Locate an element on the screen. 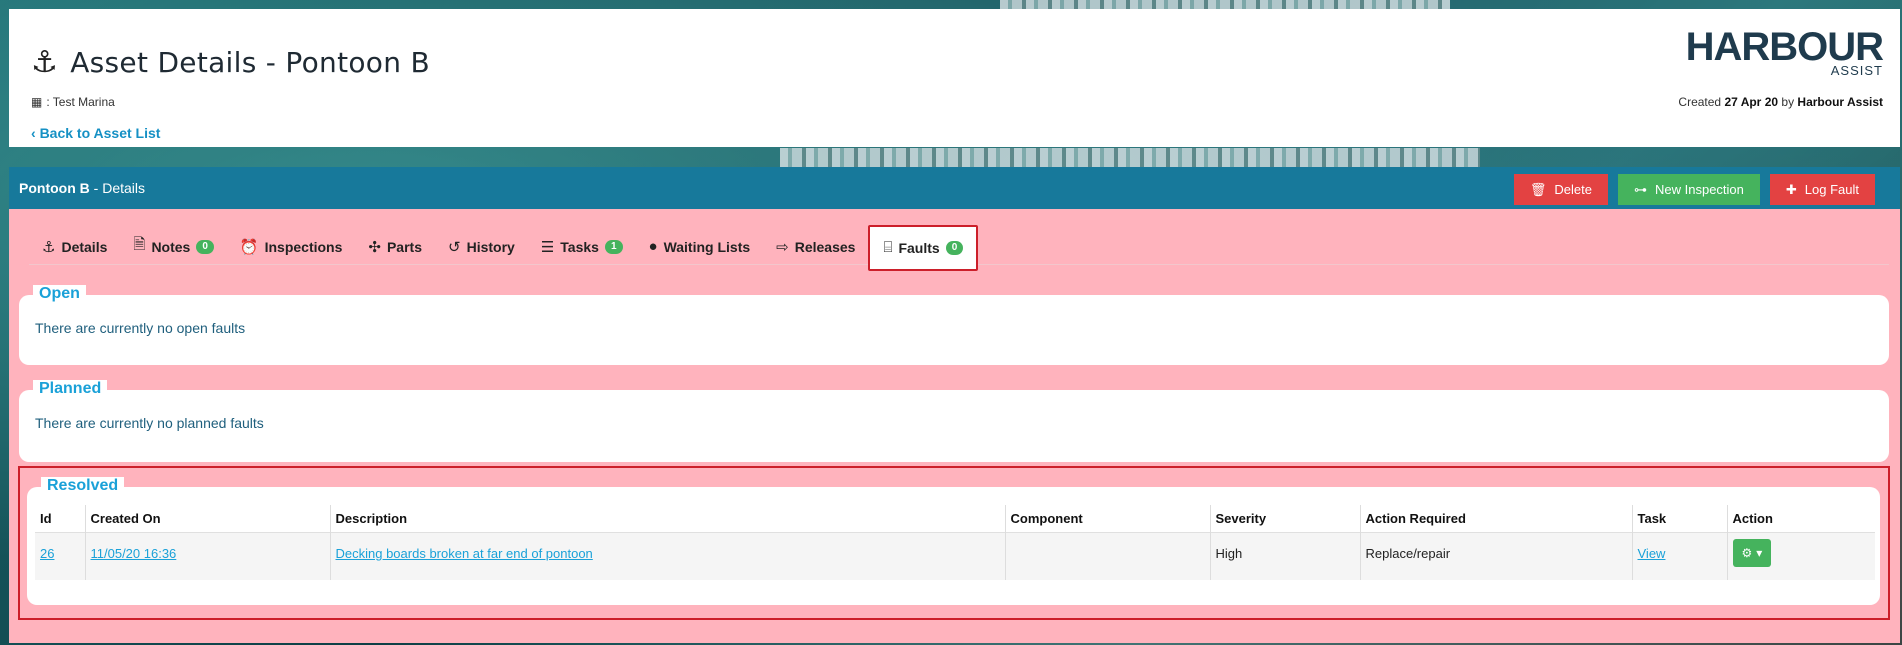  tab-releases: ⇨ Releases is located at coordinates (815, 247).